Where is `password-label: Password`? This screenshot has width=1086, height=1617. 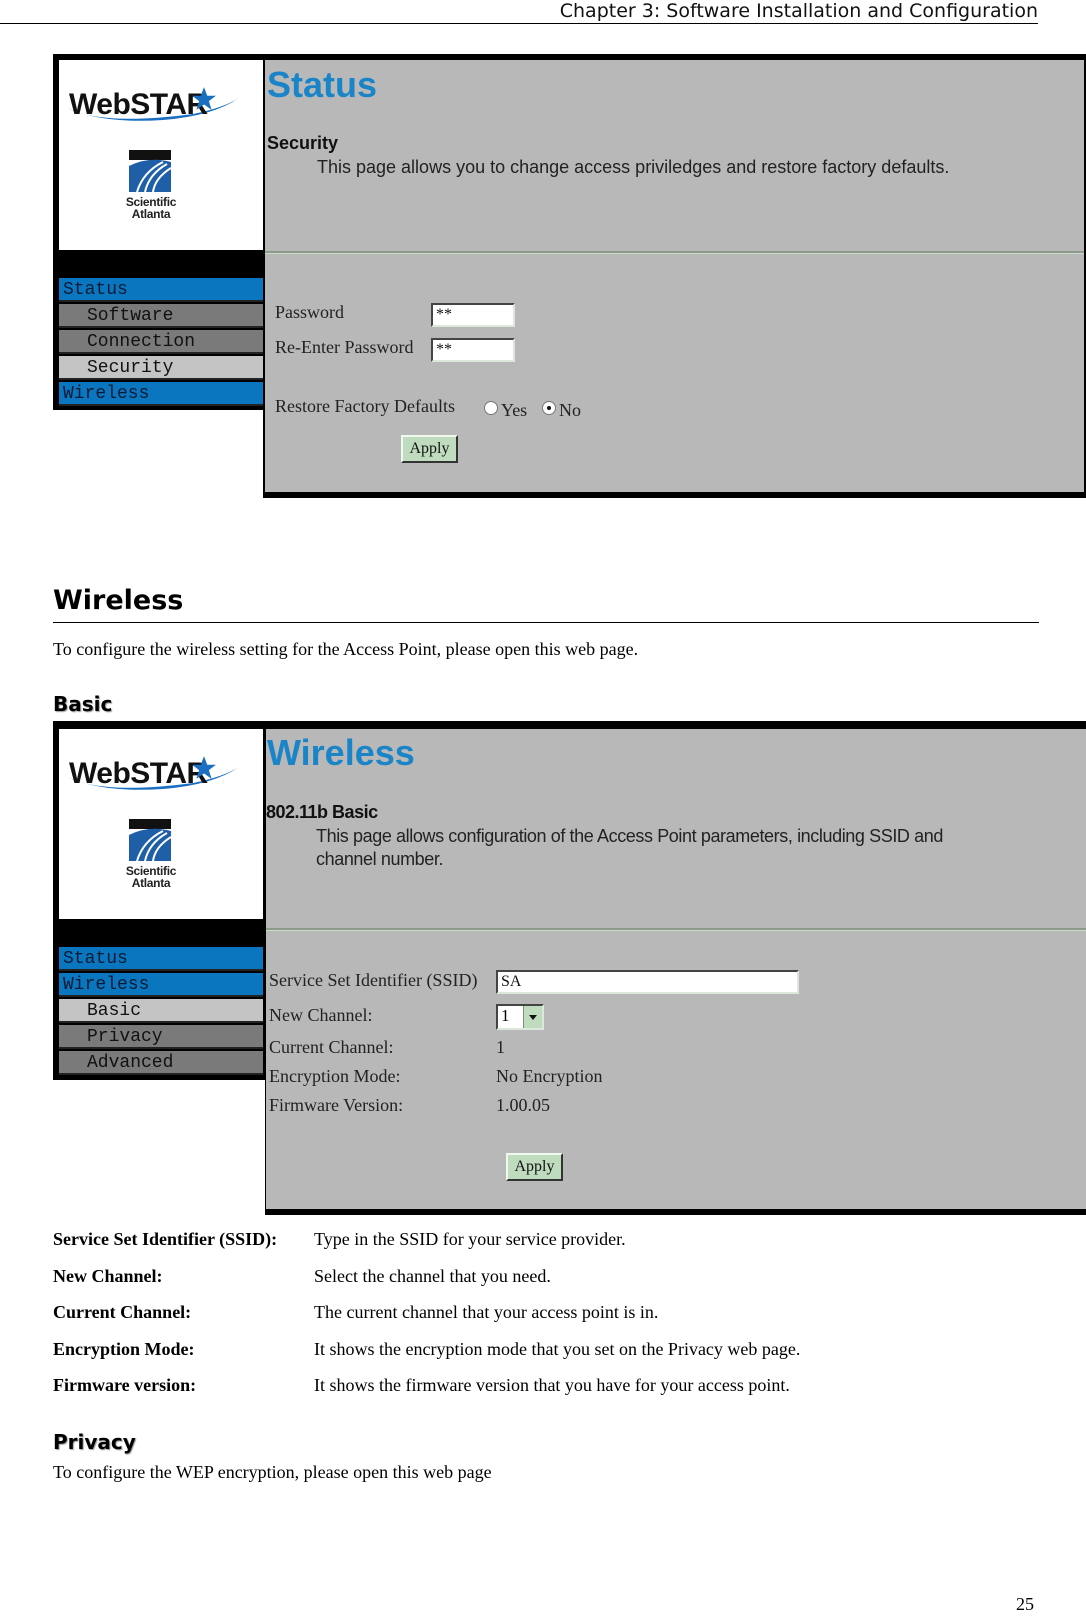 password-label: Password is located at coordinates (310, 312).